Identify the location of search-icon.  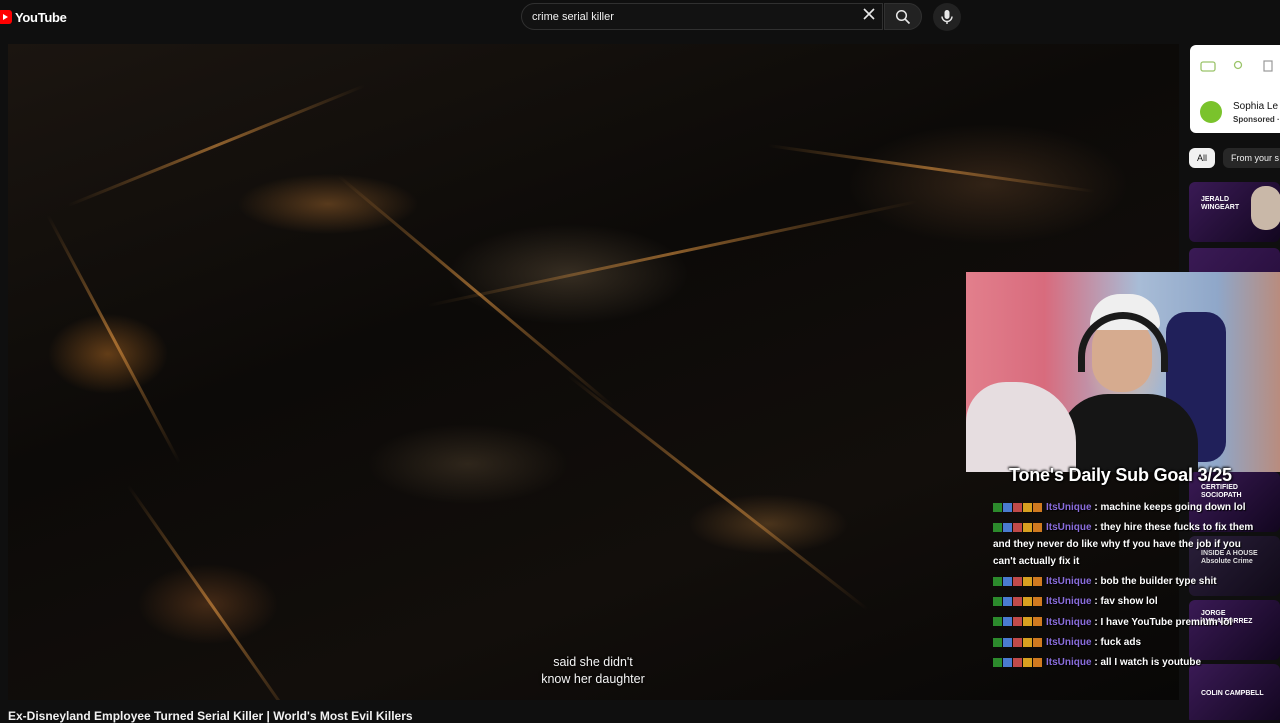
(903, 17).